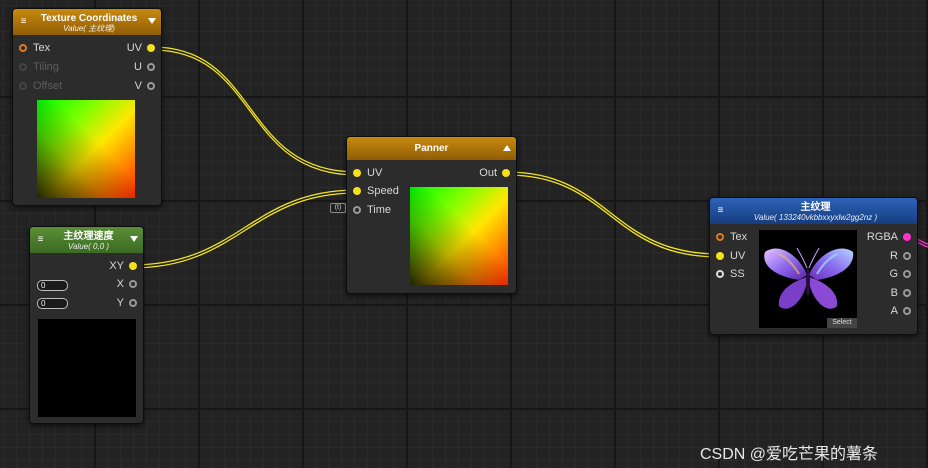 Image resolution: width=928 pixels, height=468 pixels. I want to click on uv-preview, so click(86, 149).